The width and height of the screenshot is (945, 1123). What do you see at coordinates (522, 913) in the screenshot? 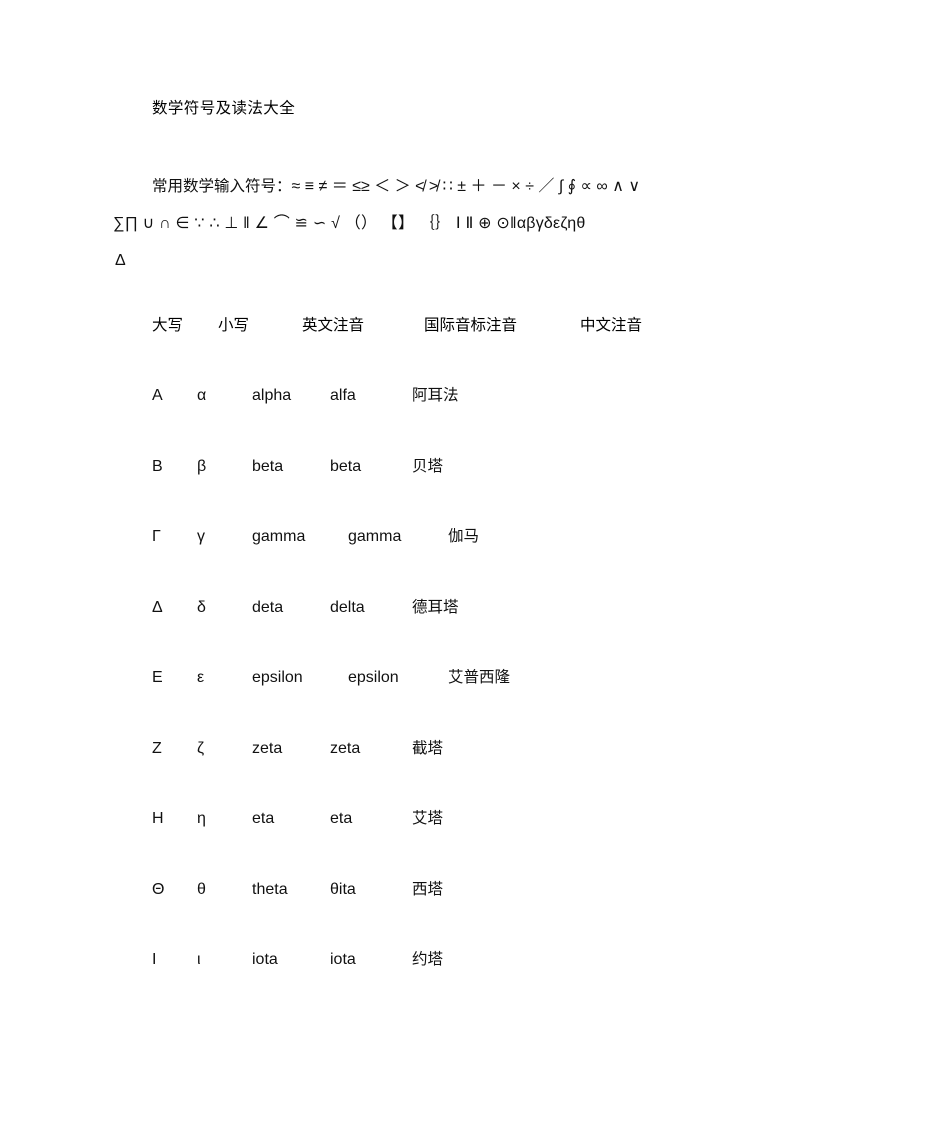
I see `table-row: Θθ theta θita 西塔` at bounding box center [522, 913].